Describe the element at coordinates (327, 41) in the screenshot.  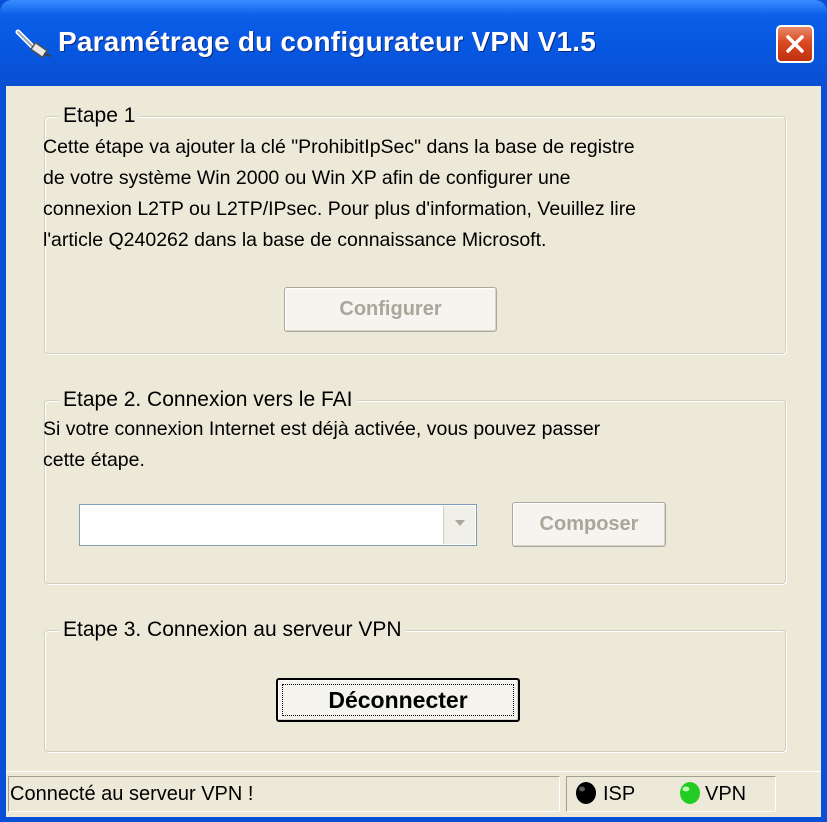
I see `window-title: Paramétrage du configurateur VPN V1.5` at that location.